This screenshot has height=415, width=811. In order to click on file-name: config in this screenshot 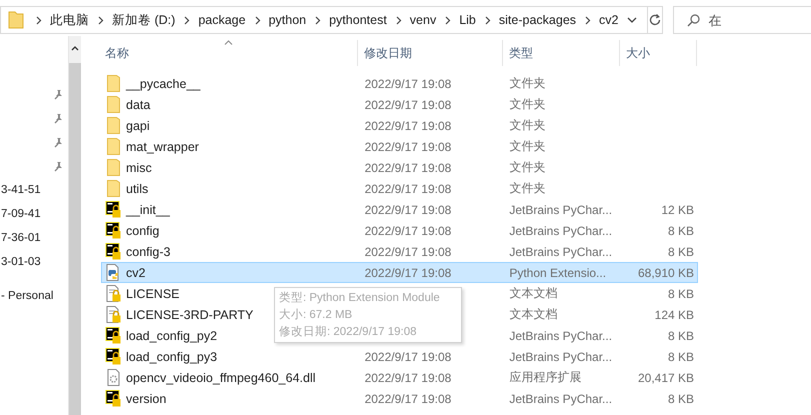, I will do `click(143, 231)`.